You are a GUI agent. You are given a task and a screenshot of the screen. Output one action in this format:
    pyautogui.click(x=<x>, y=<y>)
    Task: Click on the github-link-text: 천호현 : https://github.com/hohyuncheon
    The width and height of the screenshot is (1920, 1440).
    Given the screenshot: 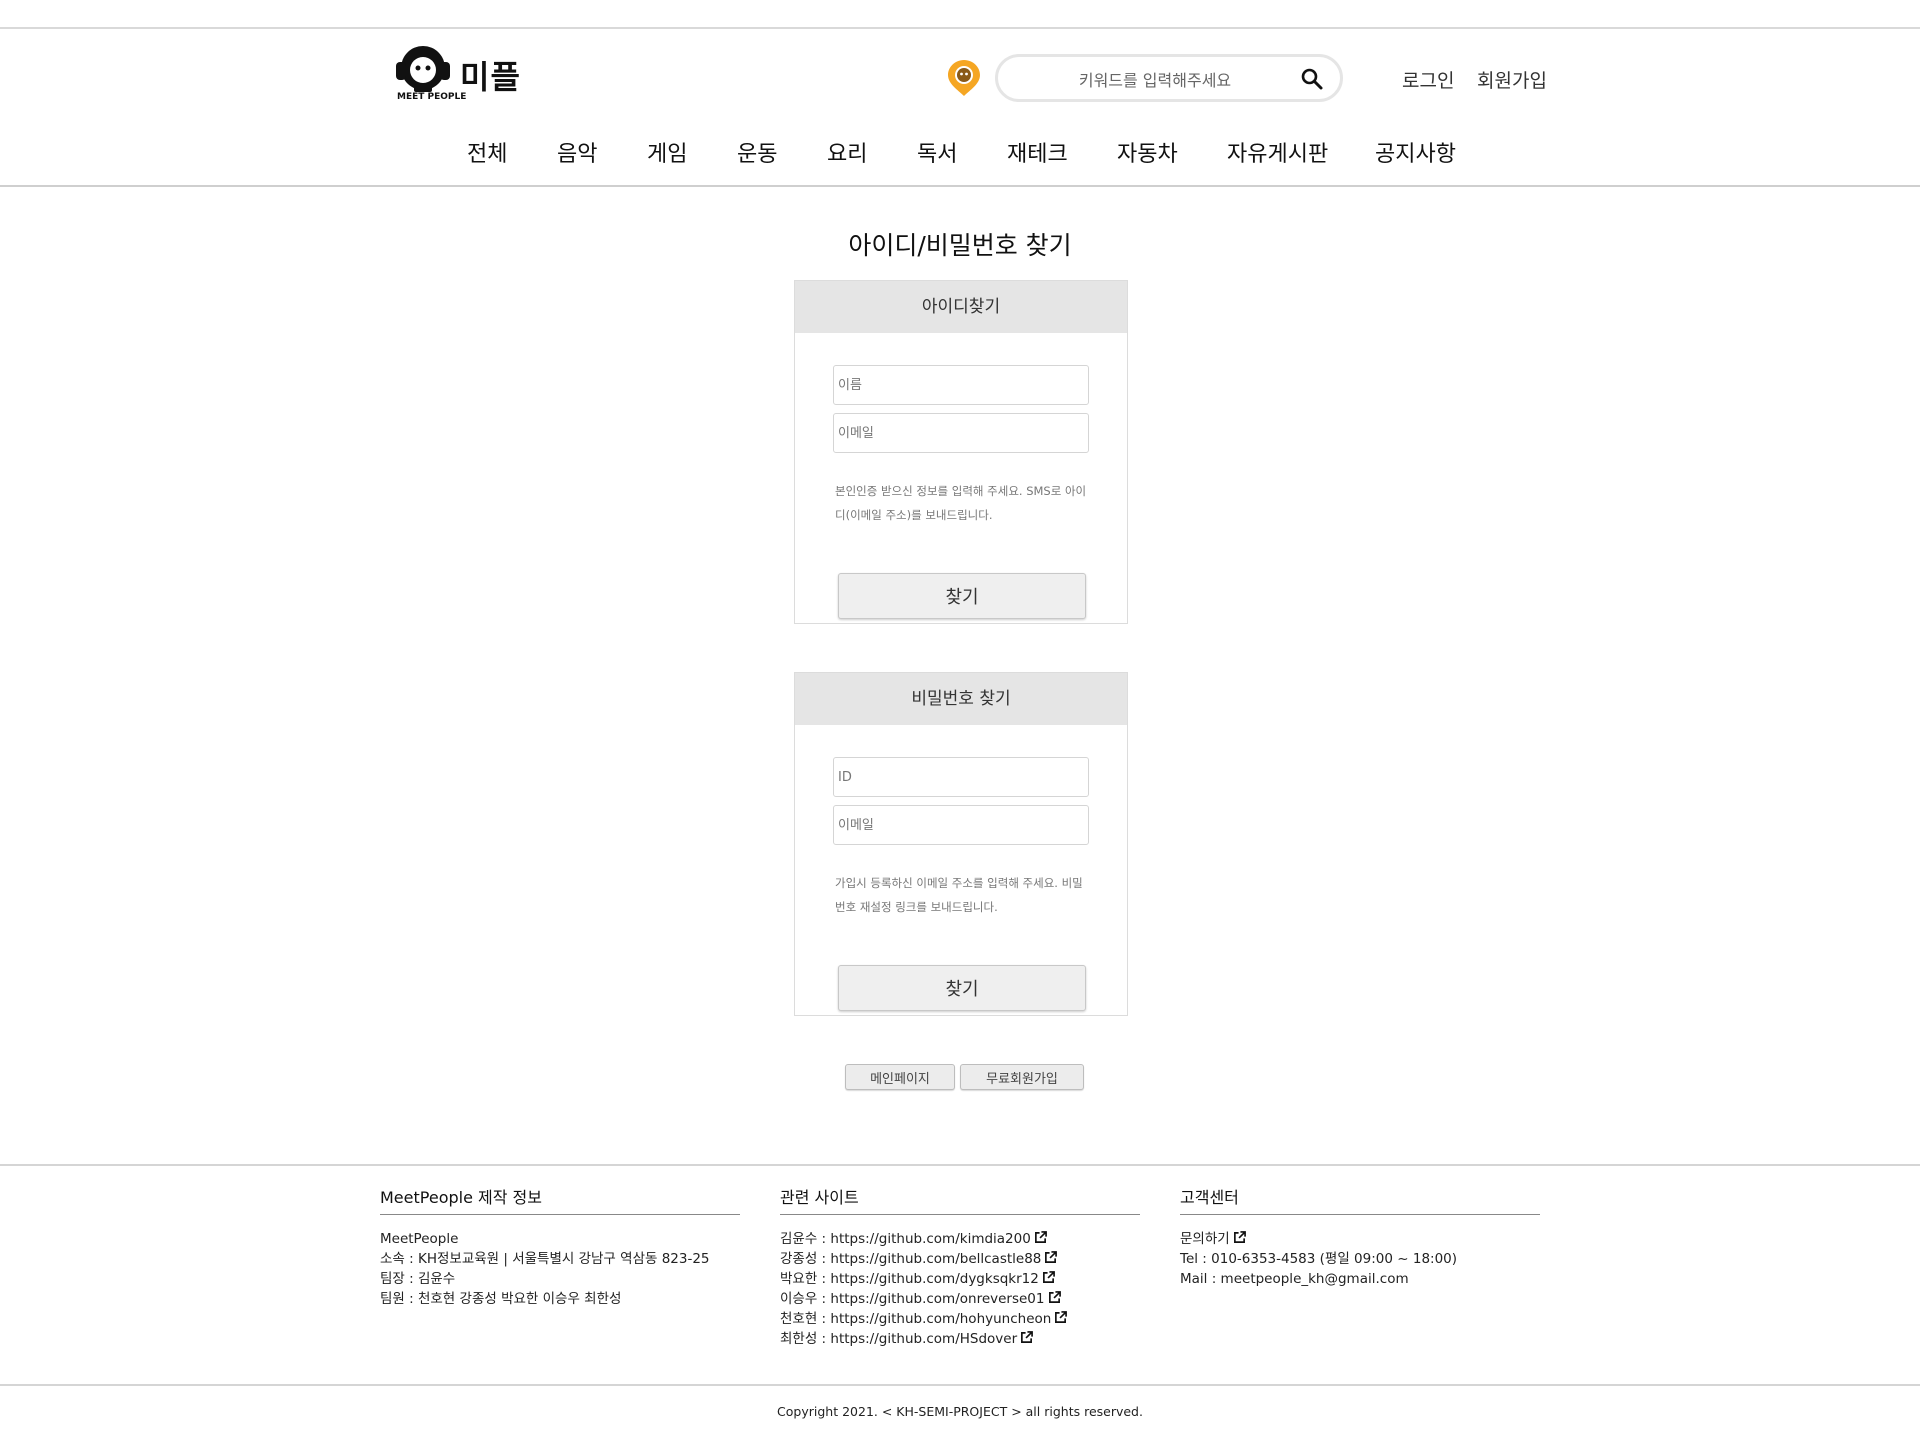 What is the action you would take?
    pyautogui.click(x=916, y=1319)
    